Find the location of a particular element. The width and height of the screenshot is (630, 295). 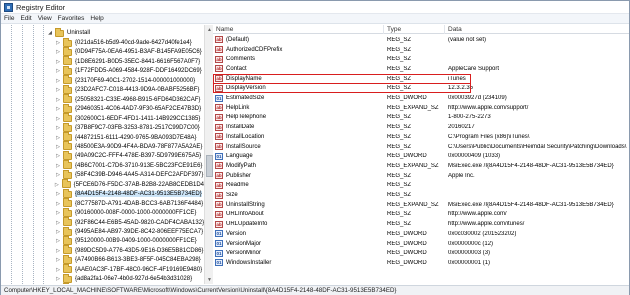

value-row: ab Contact REG_SZ AppleCare Support is located at coordinates (421, 69).